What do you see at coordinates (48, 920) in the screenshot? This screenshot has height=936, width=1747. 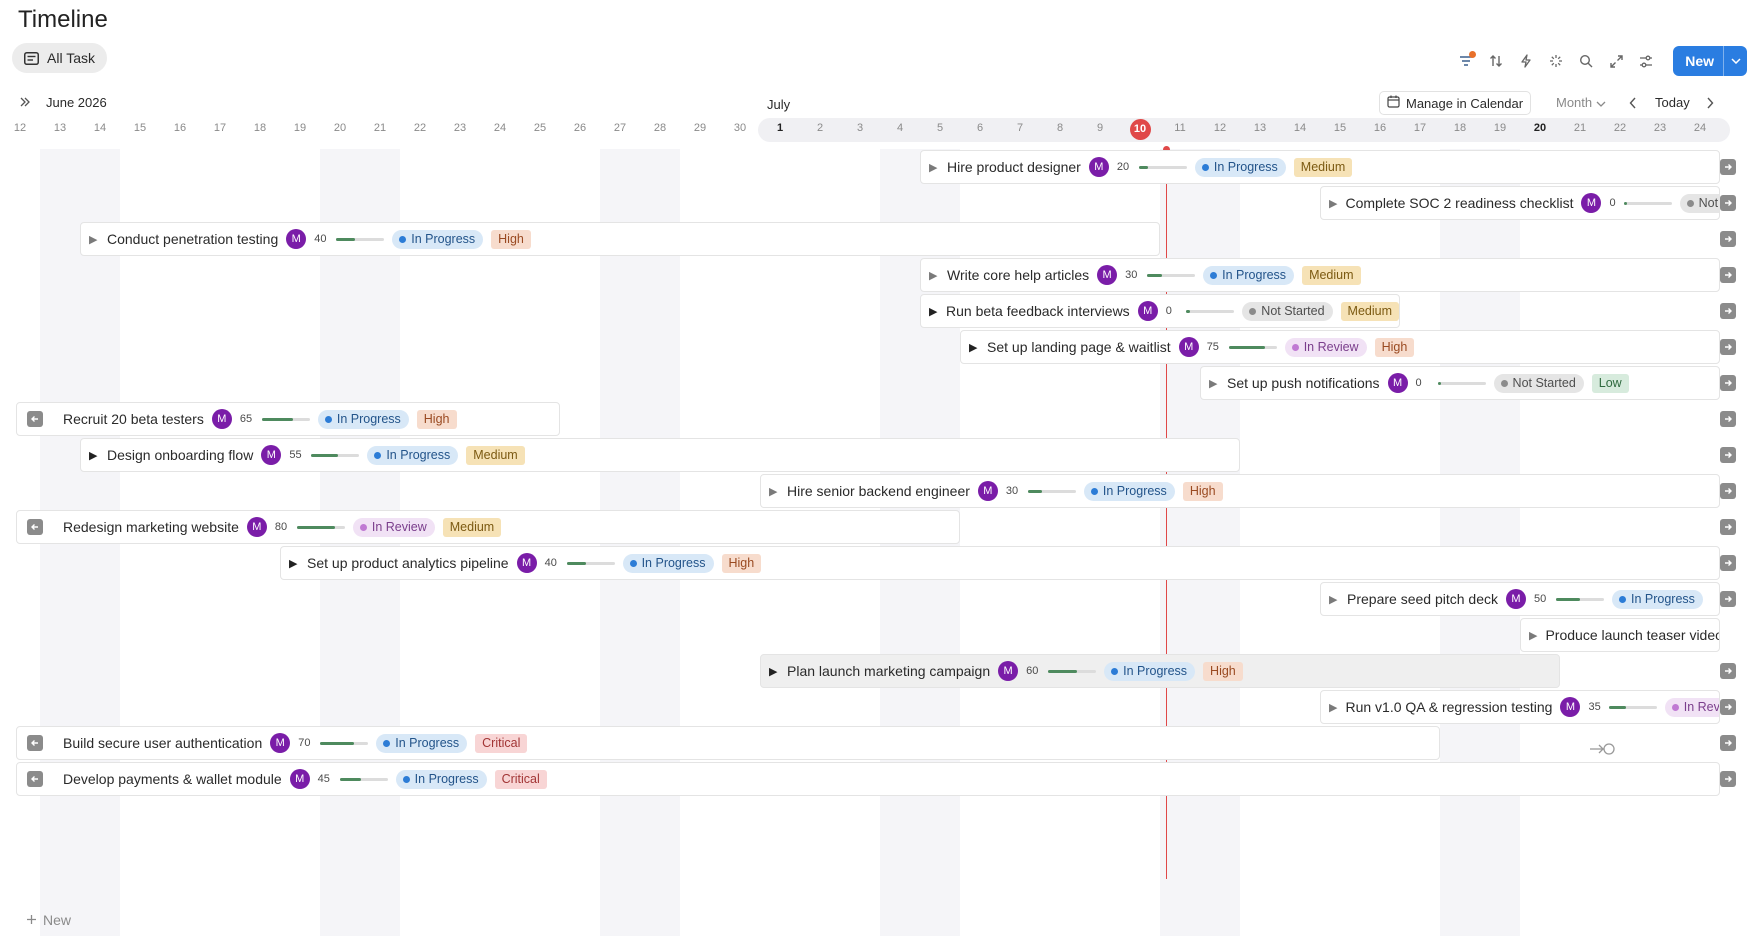 I see `add-new-task-button: New` at bounding box center [48, 920].